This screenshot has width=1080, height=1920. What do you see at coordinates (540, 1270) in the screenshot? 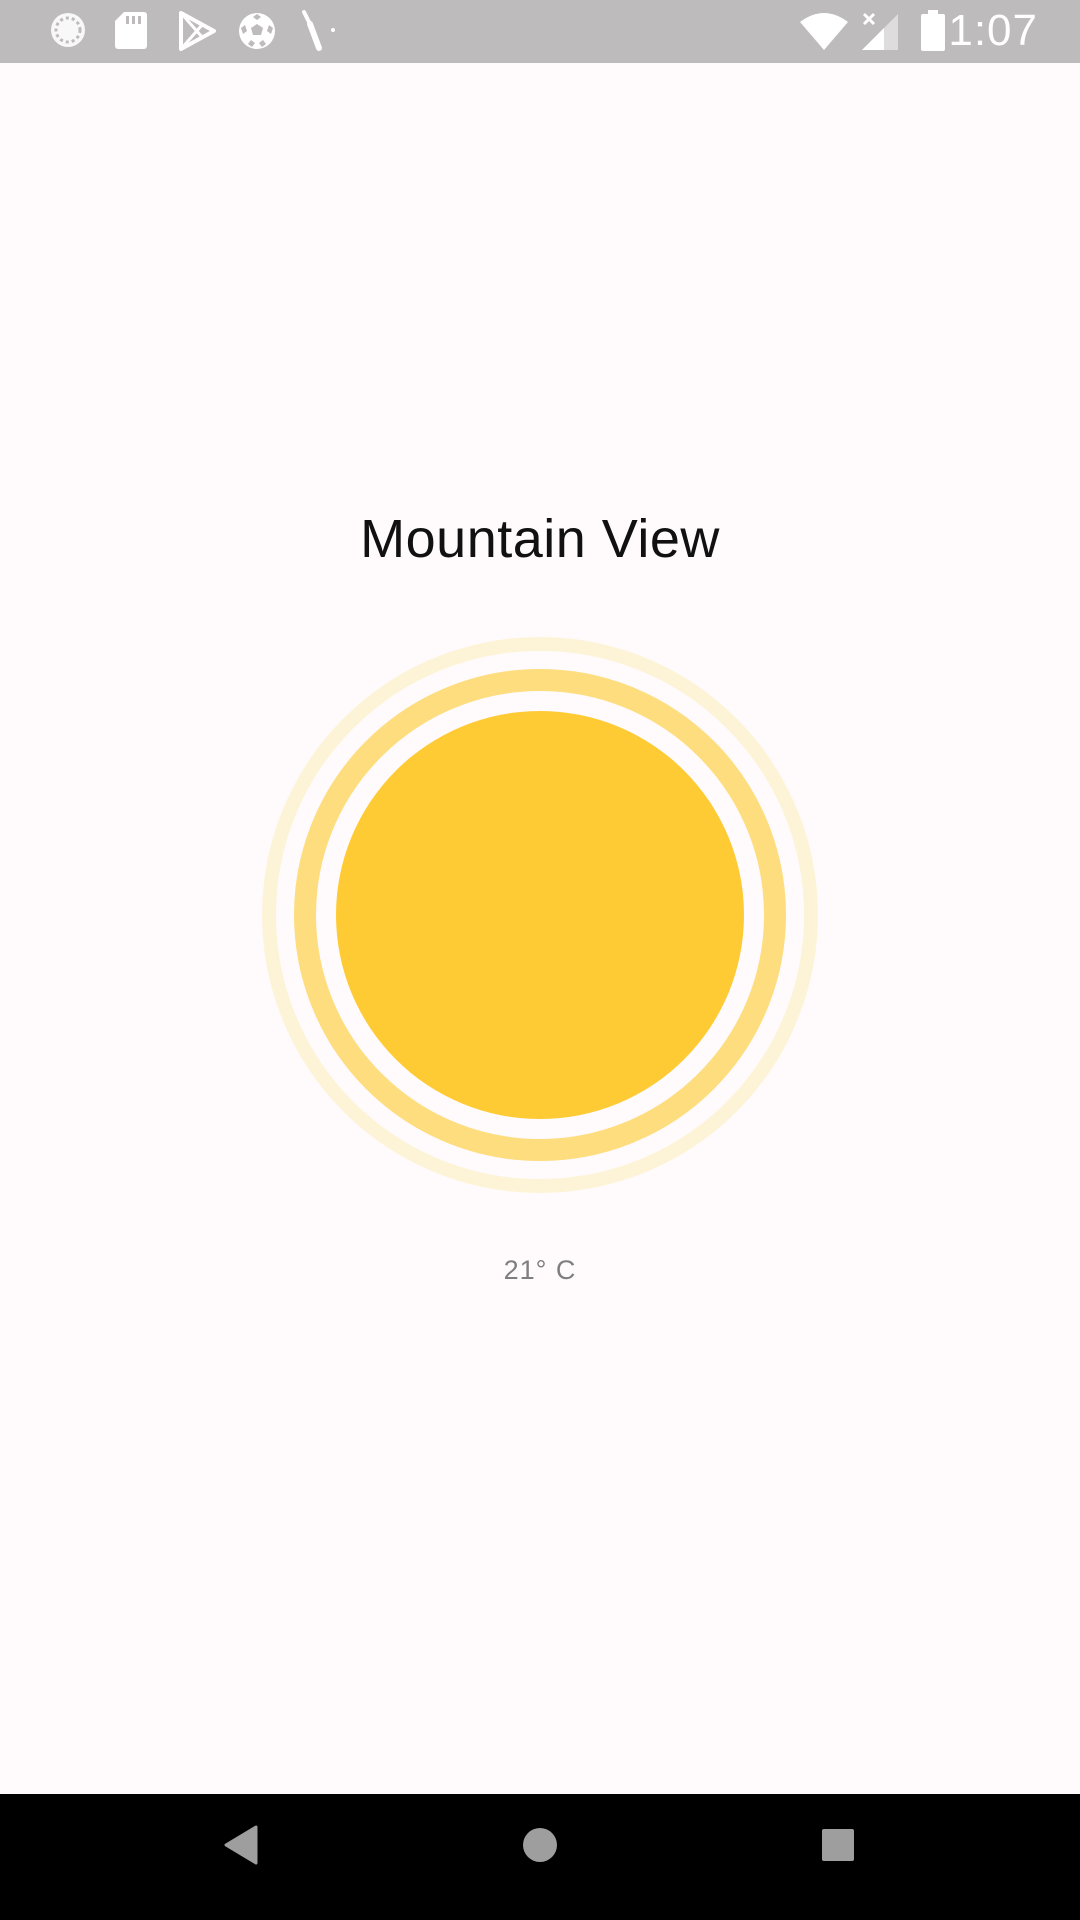
I see `temperature-label: 21° C` at bounding box center [540, 1270].